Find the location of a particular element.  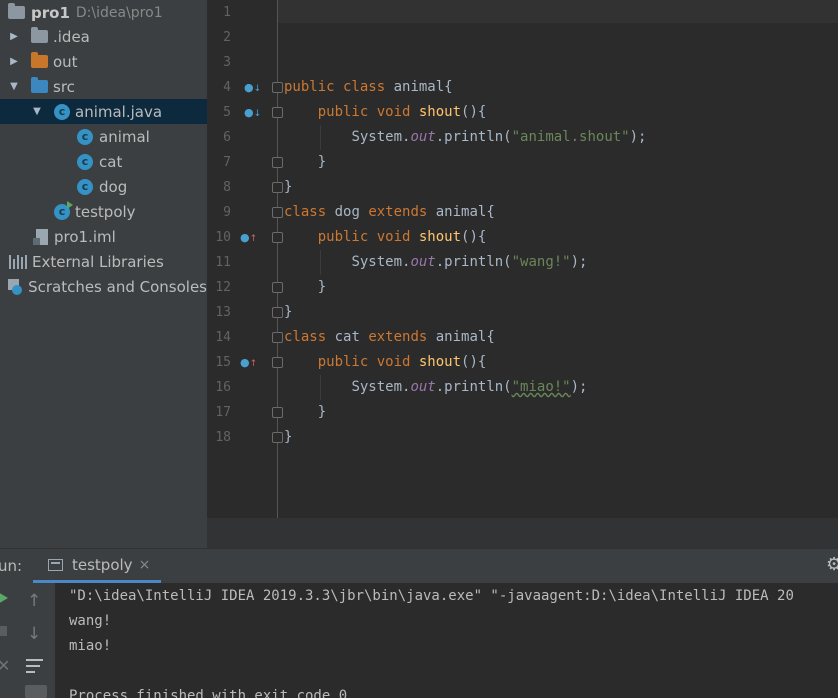

tree-item-pro1-iml: pro1.iml is located at coordinates (103, 236).